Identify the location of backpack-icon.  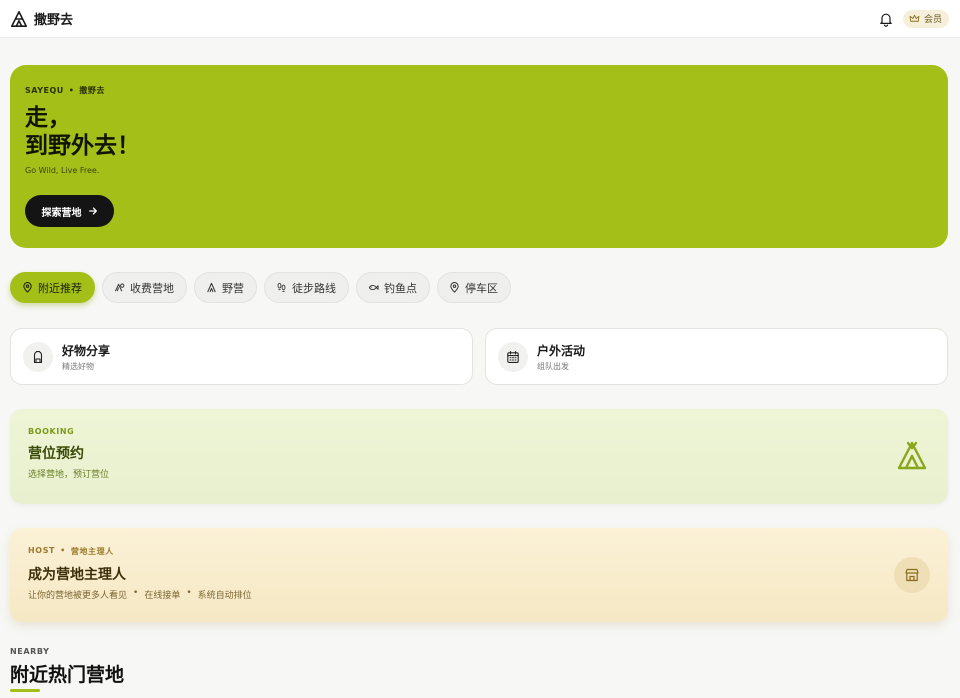
(38, 356).